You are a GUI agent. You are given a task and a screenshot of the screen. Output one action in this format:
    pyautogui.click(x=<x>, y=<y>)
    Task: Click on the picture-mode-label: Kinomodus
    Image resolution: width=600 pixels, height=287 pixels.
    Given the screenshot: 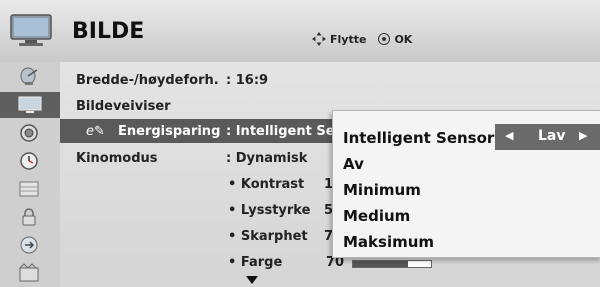 What is the action you would take?
    pyautogui.click(x=117, y=158)
    